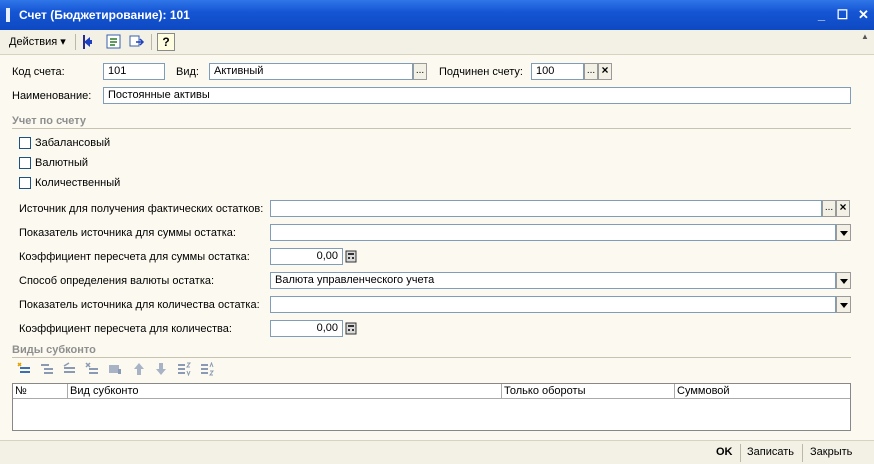 The image size is (874, 464). Describe the element at coordinates (73, 143) in the screenshot. I see `offbalance-label: Забалансовый` at that location.